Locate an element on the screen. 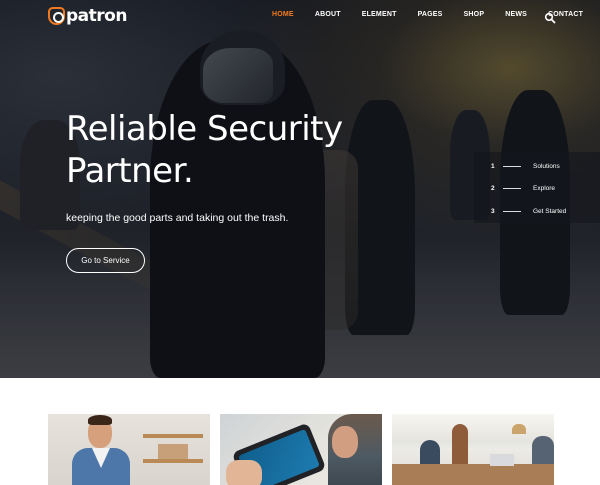  headline-line-1: Reliable Security is located at coordinates (204, 129).